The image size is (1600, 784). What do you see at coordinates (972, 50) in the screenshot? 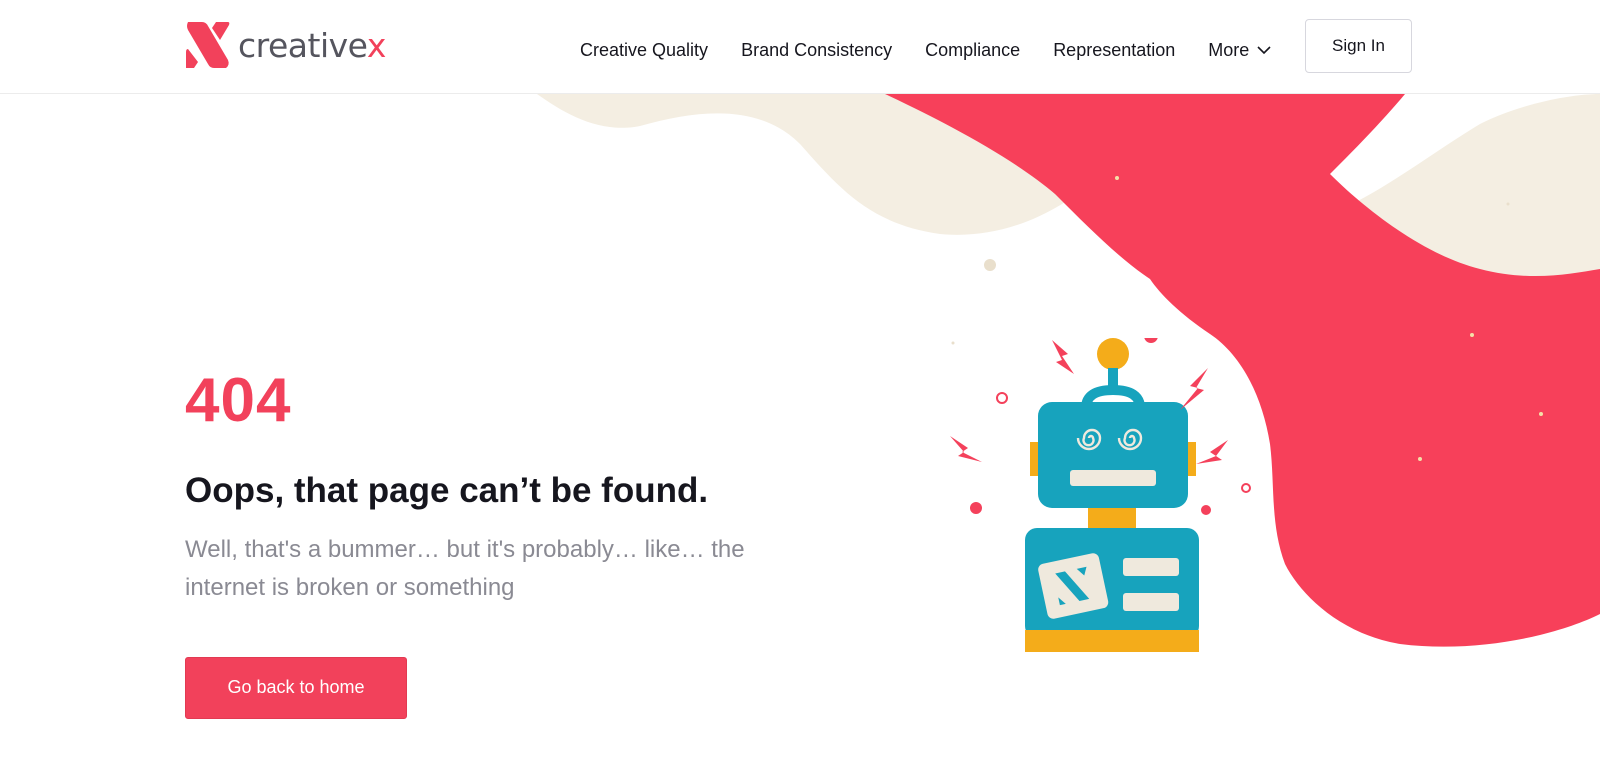
I see `nav-item-compliance: Compliance` at bounding box center [972, 50].